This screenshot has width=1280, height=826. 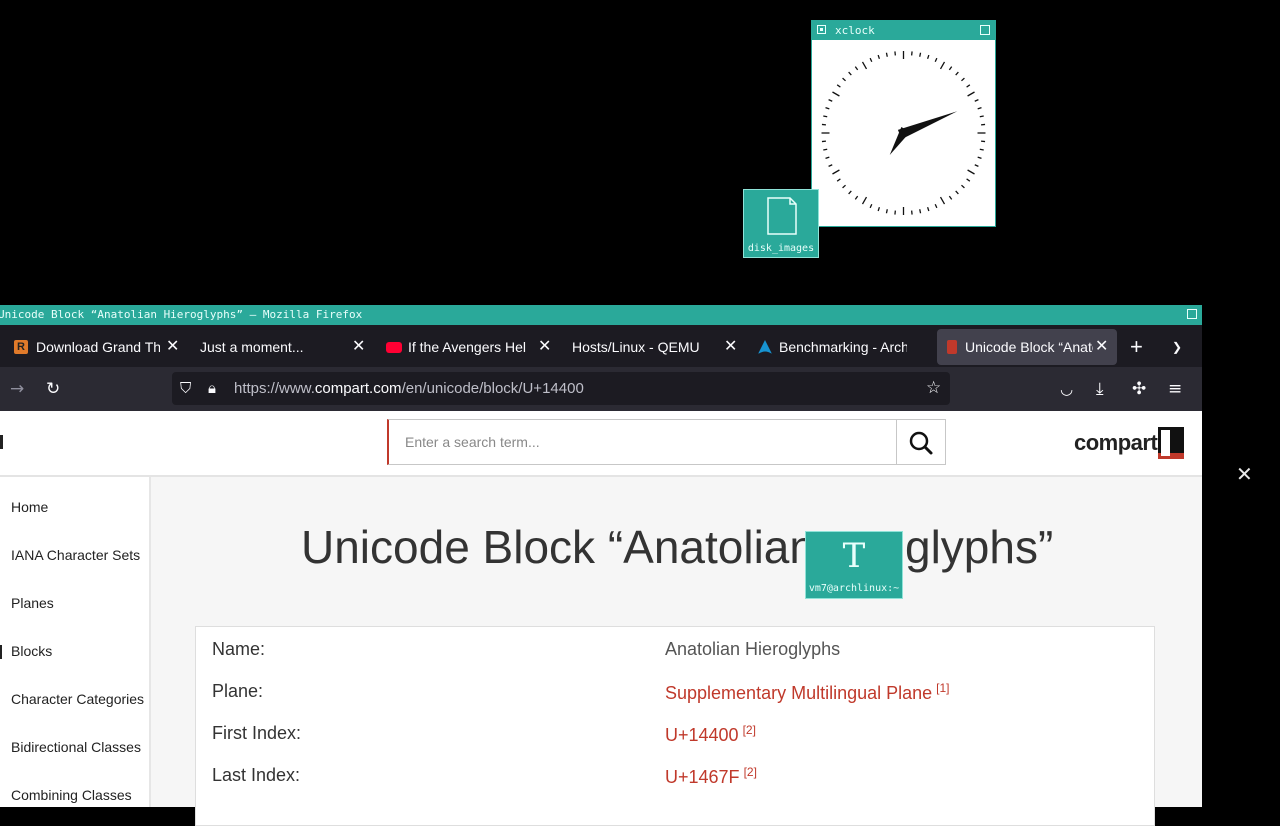 What do you see at coordinates (854, 565) in the screenshot?
I see `terminal-icon: T vm7@archlinux:~` at bounding box center [854, 565].